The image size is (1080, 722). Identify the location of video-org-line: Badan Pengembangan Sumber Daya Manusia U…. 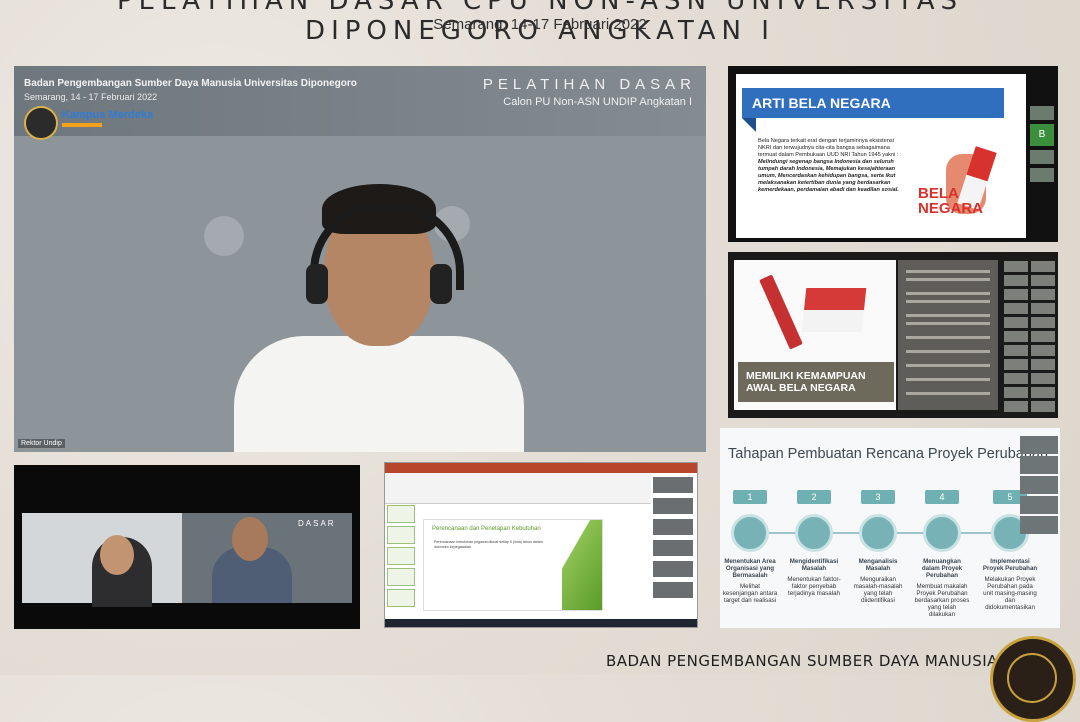
(190, 83).